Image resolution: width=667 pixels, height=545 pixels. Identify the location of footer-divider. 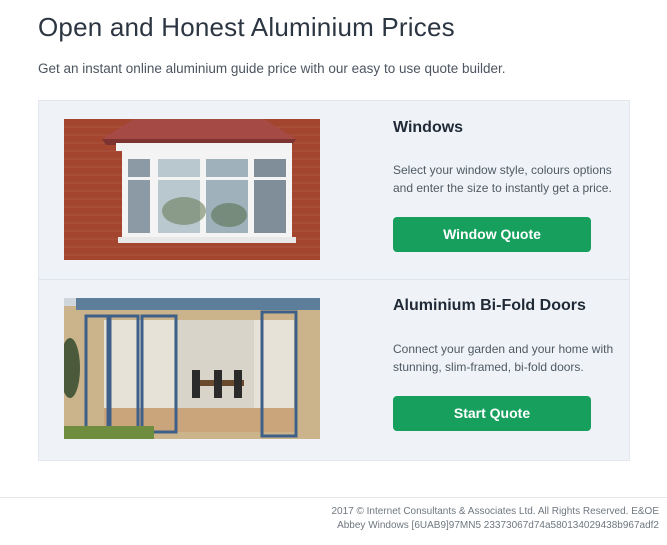
(333, 497).